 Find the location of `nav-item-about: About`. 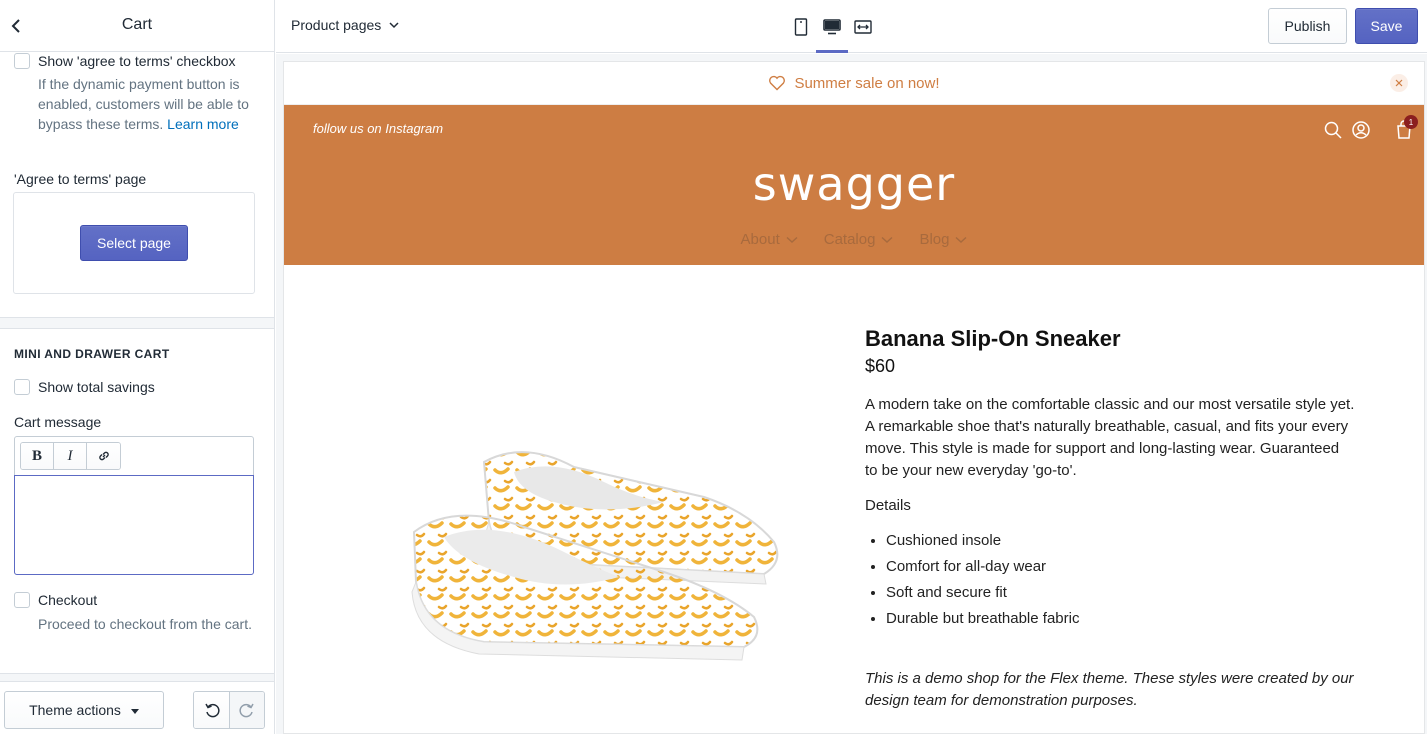

nav-item-about: About is located at coordinates (769, 239).